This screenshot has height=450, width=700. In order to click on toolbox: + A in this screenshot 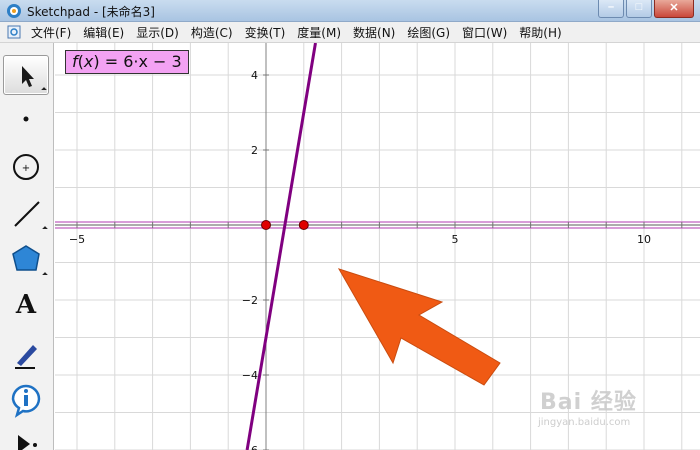, I will do `click(27, 246)`.